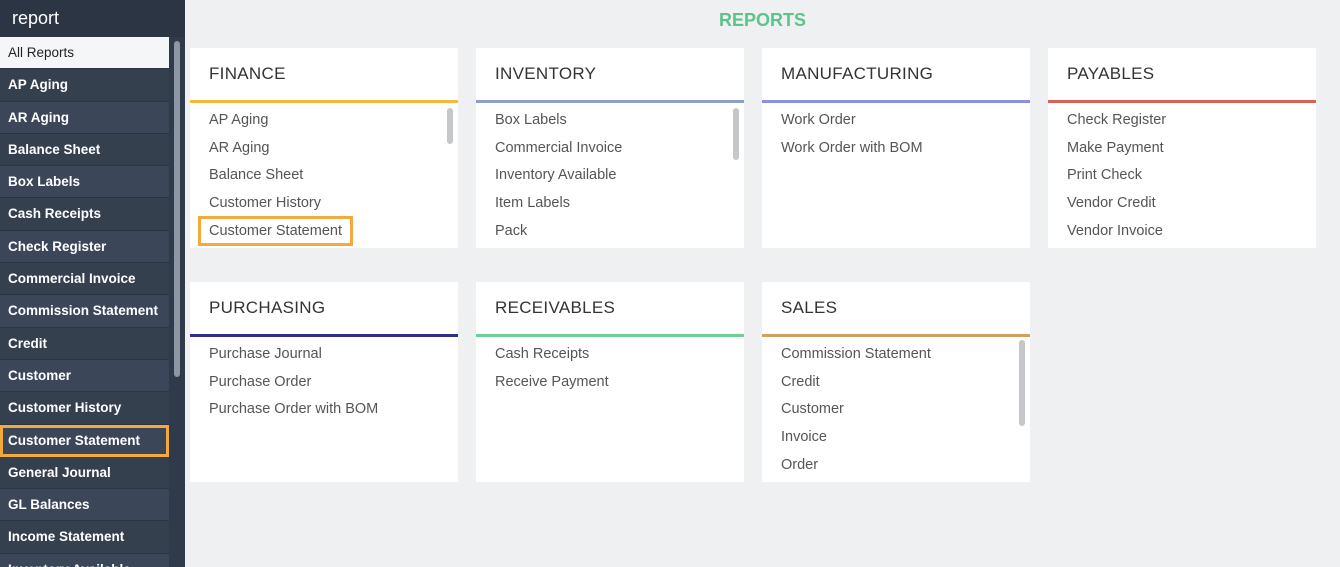  I want to click on report-link-label: Vendor Credit, so click(1111, 203).